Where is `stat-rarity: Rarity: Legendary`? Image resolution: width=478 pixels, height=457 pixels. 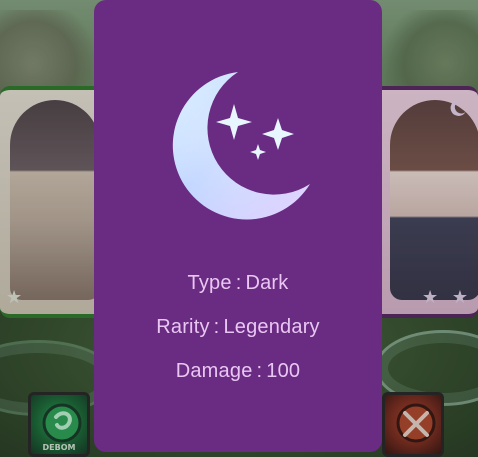 stat-rarity: Rarity: Legendary is located at coordinates (238, 327).